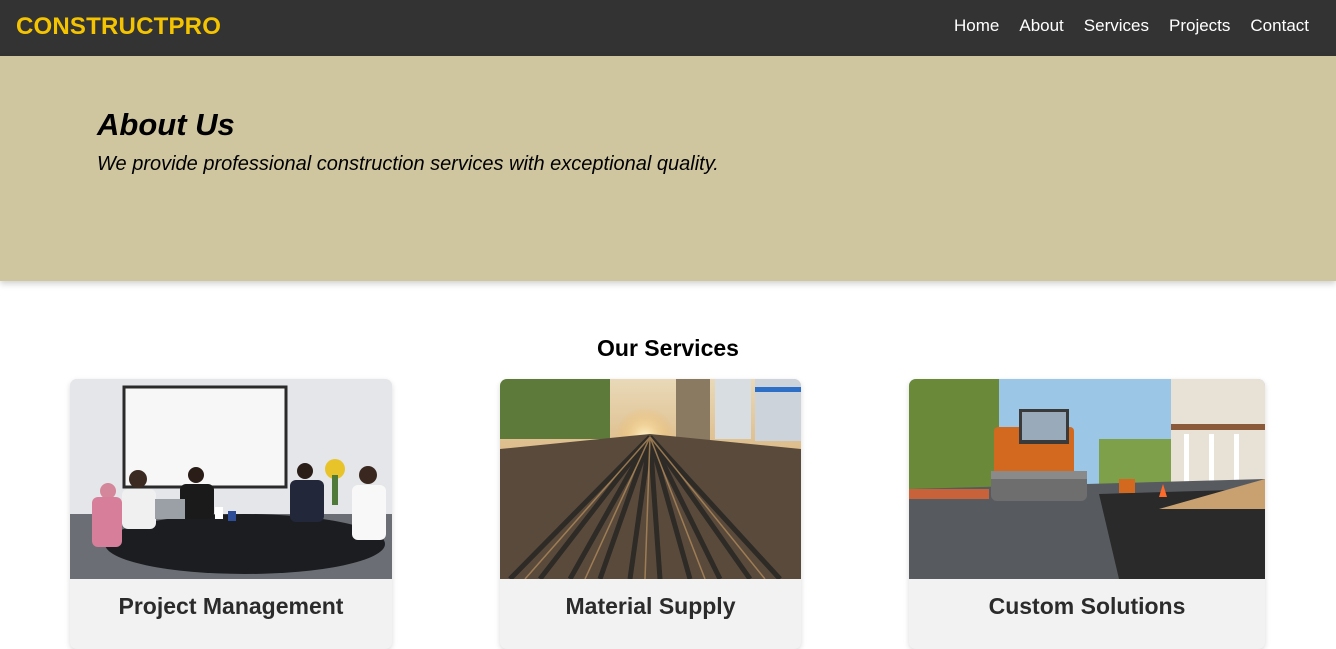 Image resolution: width=1336 pixels, height=649 pixels. I want to click on card-title: Custom Solutions, so click(1087, 606).